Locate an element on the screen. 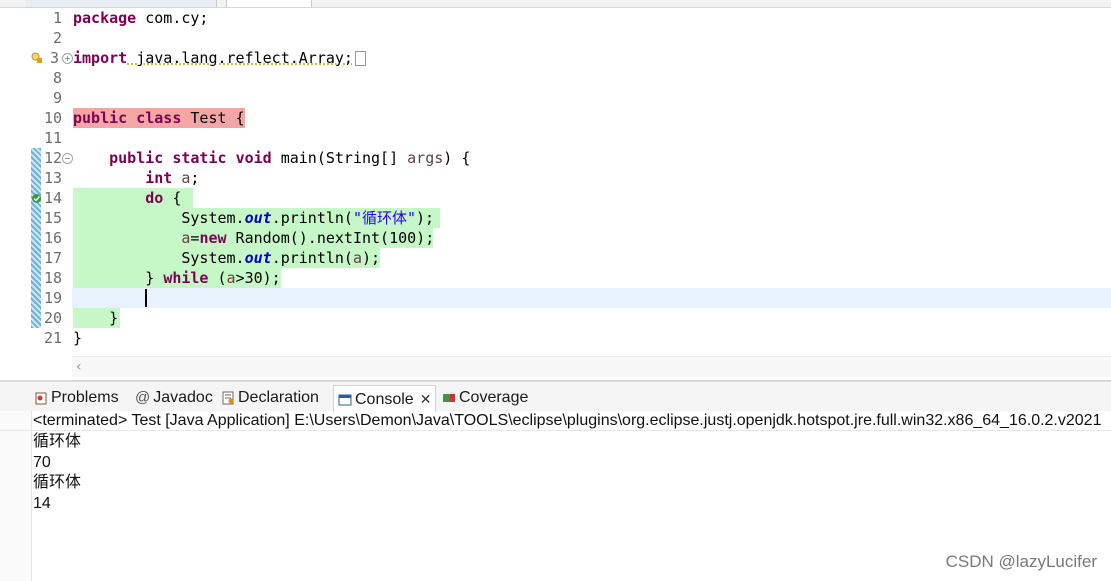  line-number: 2 is located at coordinates (57, 38).